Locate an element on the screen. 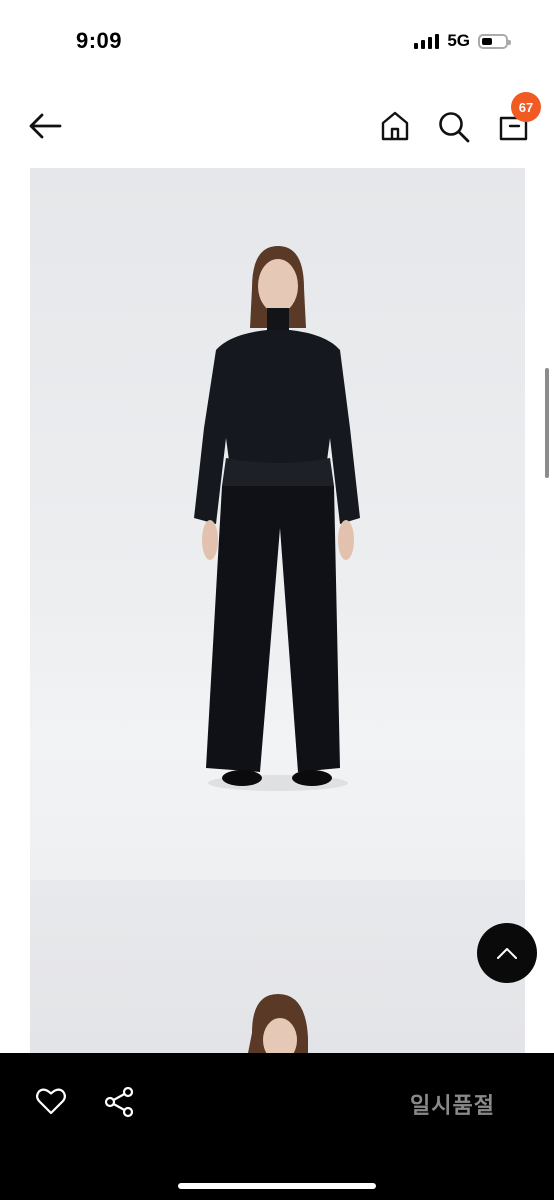 The height and width of the screenshot is (1200, 554). share-icon is located at coordinates (119, 1102).